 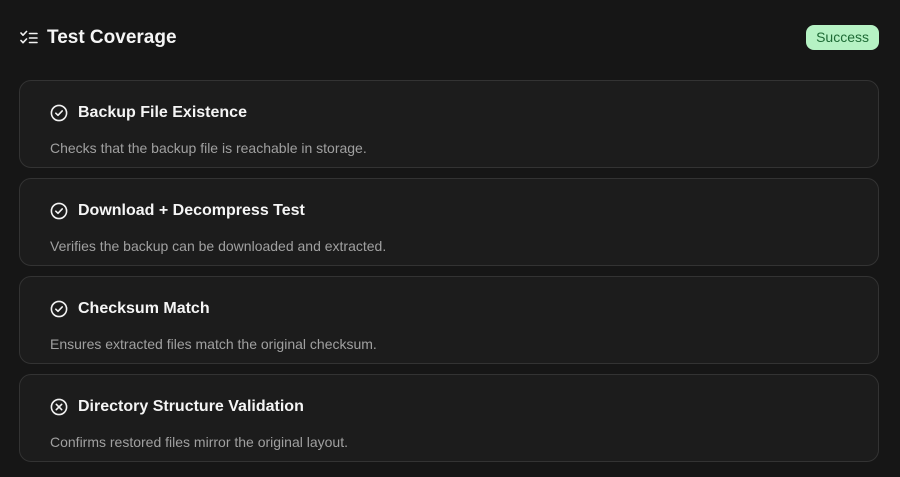 What do you see at coordinates (59, 407) in the screenshot?
I see `x-circle-icon` at bounding box center [59, 407].